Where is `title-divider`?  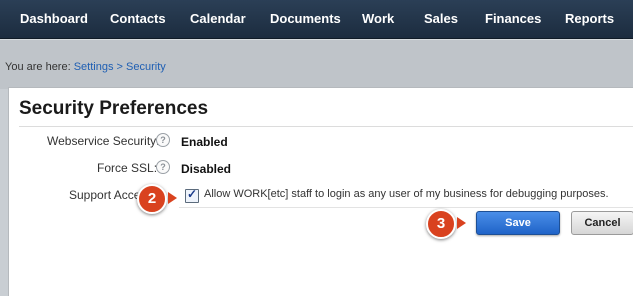 title-divider is located at coordinates (326, 126).